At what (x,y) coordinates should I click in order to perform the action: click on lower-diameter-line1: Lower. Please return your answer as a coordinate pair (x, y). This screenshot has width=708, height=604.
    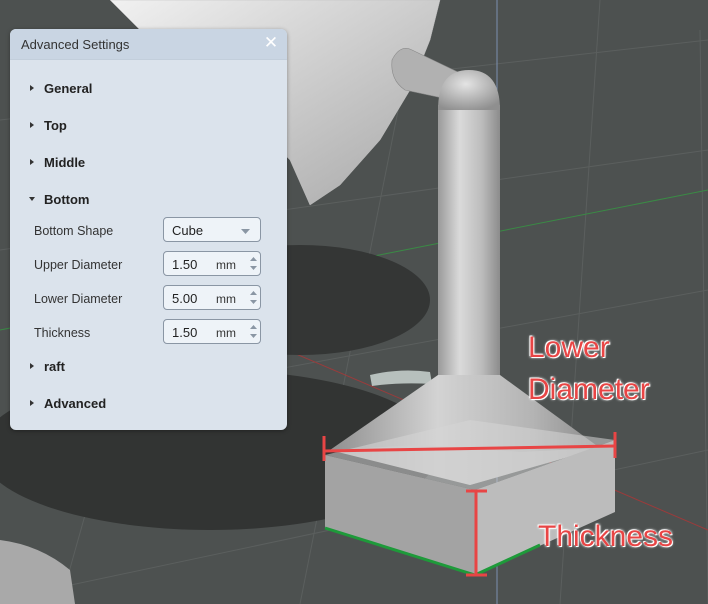
    Looking at the image, I should click on (569, 347).